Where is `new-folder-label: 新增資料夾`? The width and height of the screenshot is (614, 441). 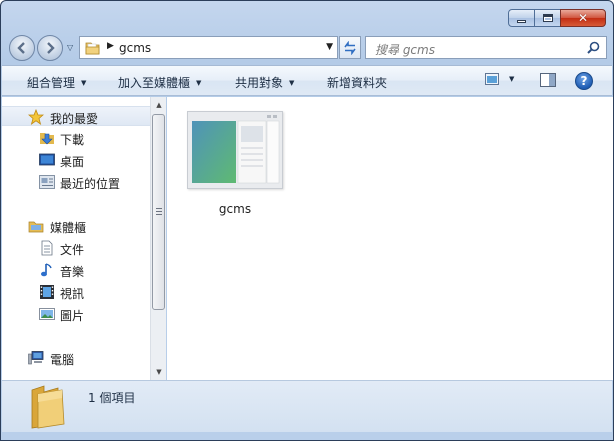
new-folder-label: 新增資料夾 is located at coordinates (357, 83).